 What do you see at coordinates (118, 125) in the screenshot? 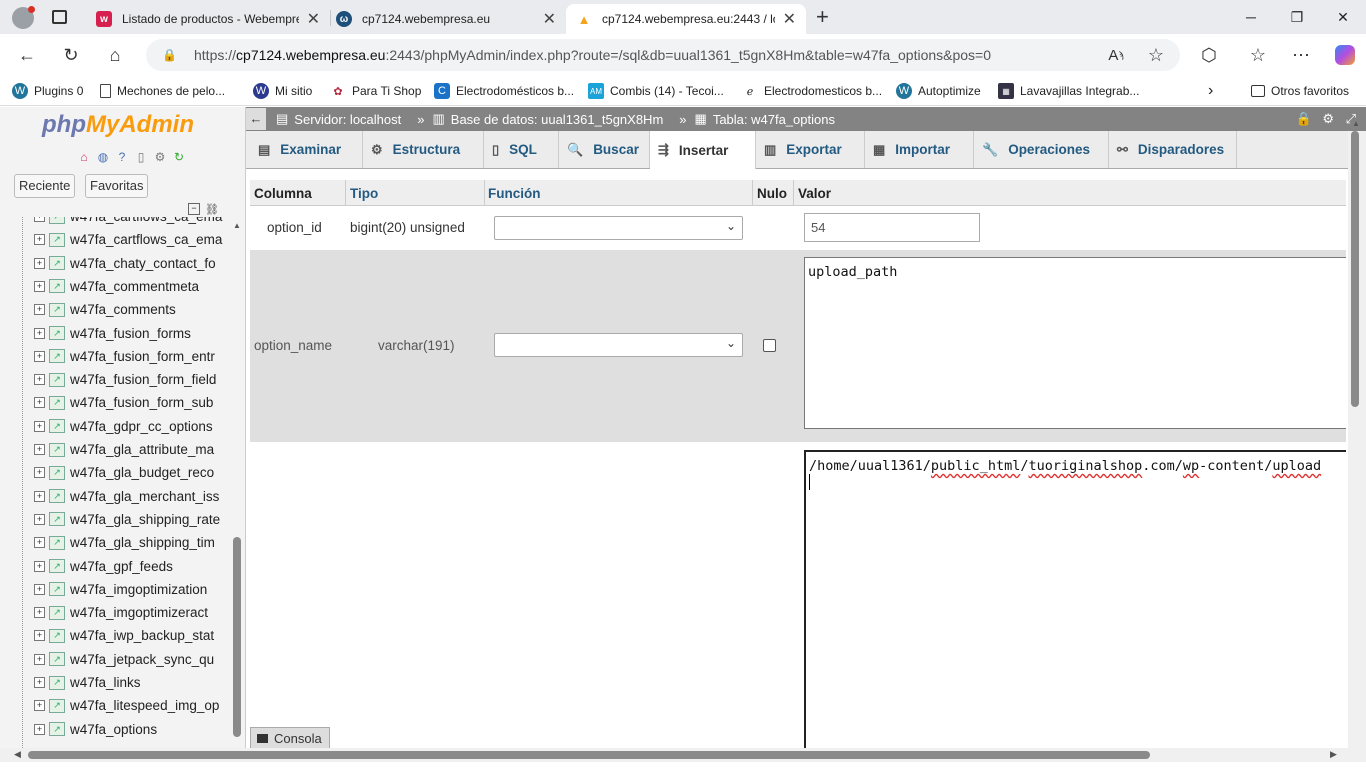
I see `phpmyadmin-logo: phpMyAdmin` at bounding box center [118, 125].